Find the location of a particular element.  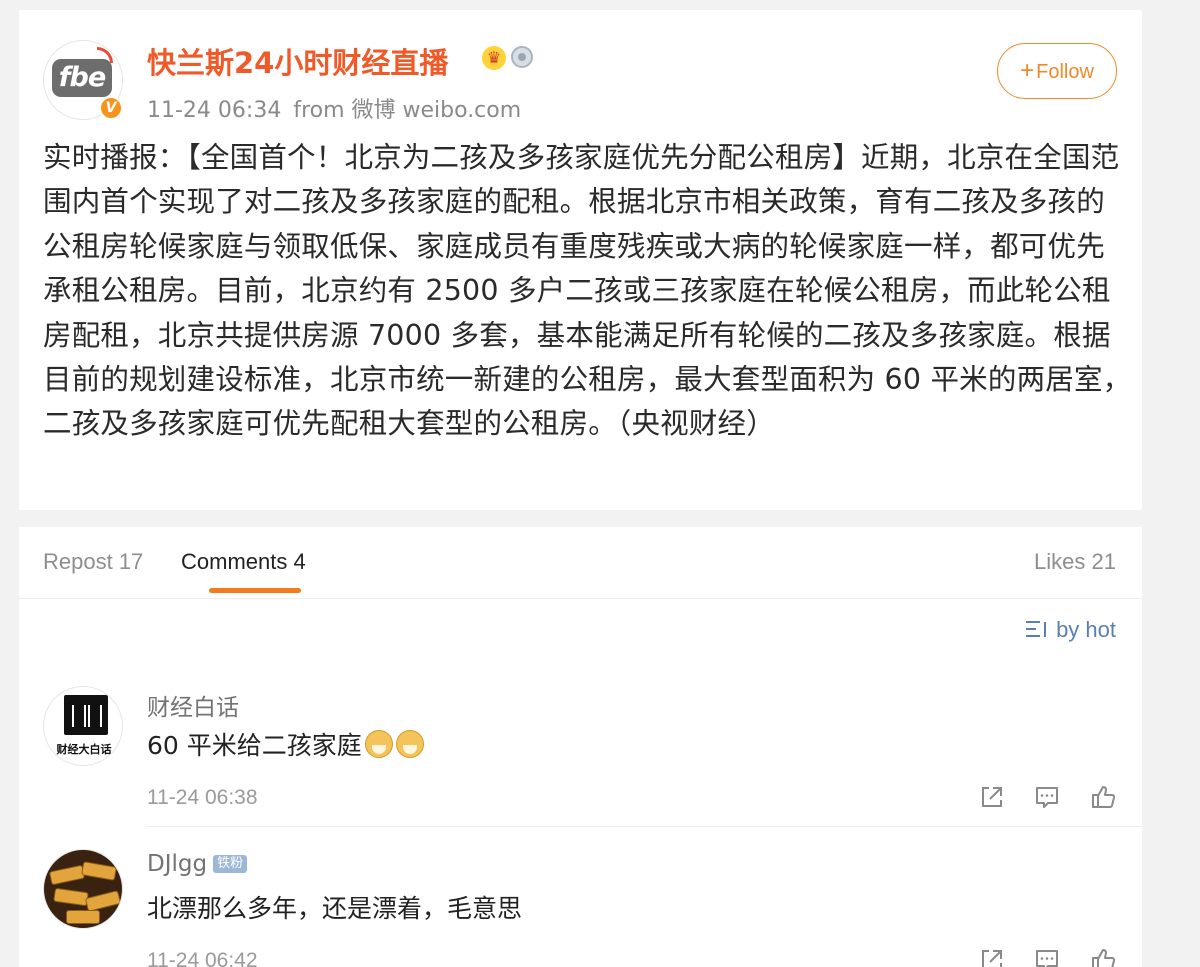

follow-button: + Follow is located at coordinates (1057, 71).